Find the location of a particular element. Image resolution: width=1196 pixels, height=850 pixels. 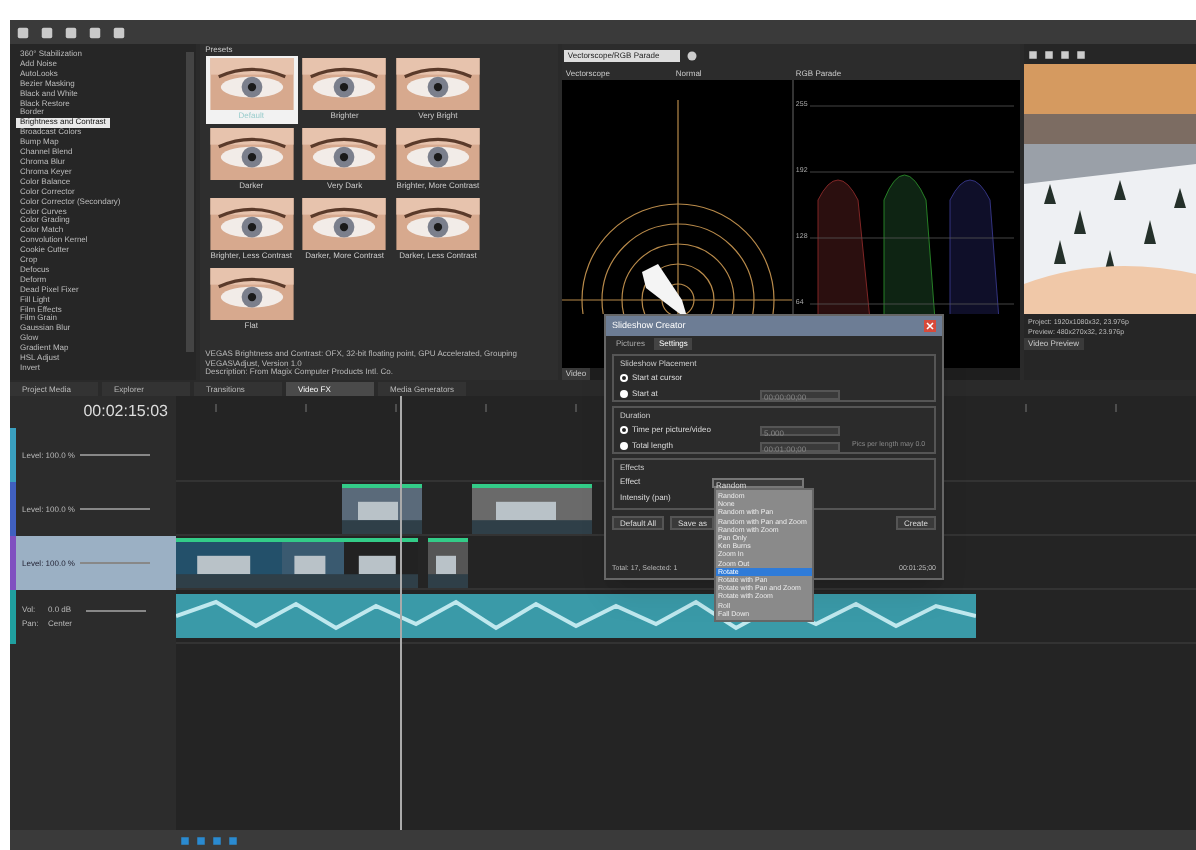

close-icon is located at coordinates (930, 326).